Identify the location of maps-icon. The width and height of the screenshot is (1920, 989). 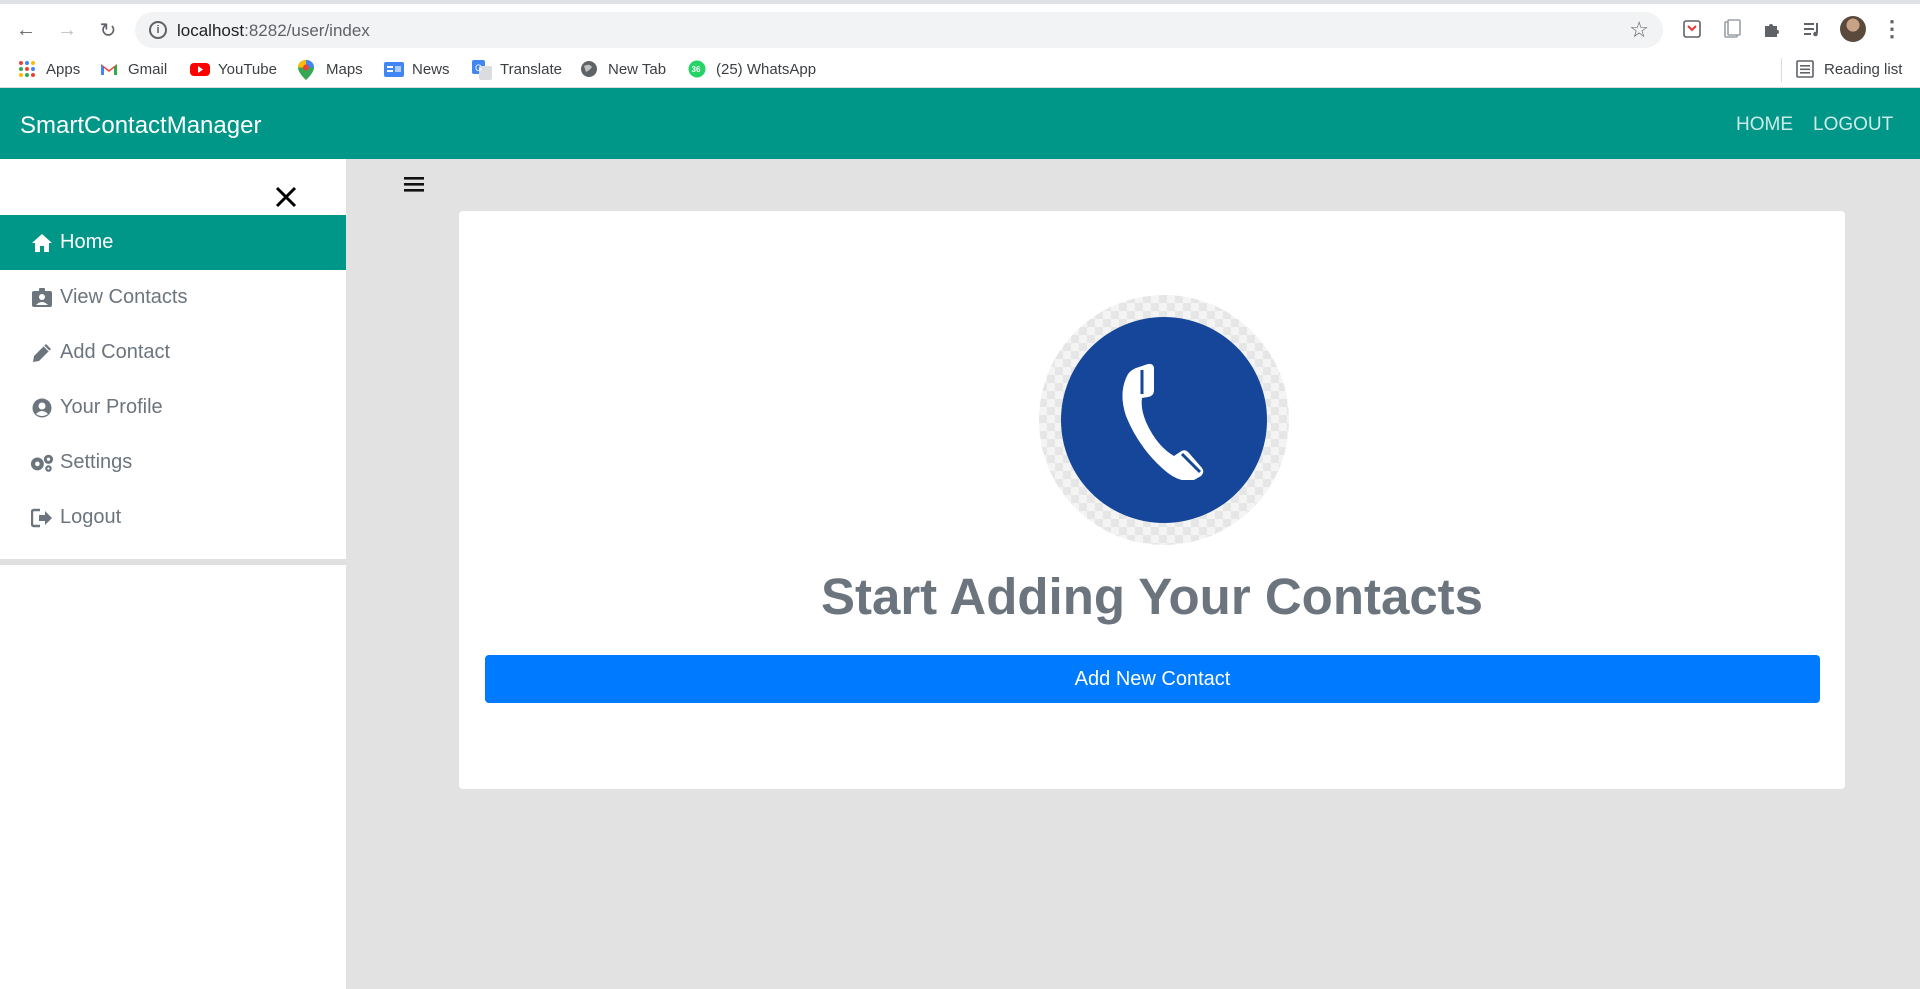
(307, 70).